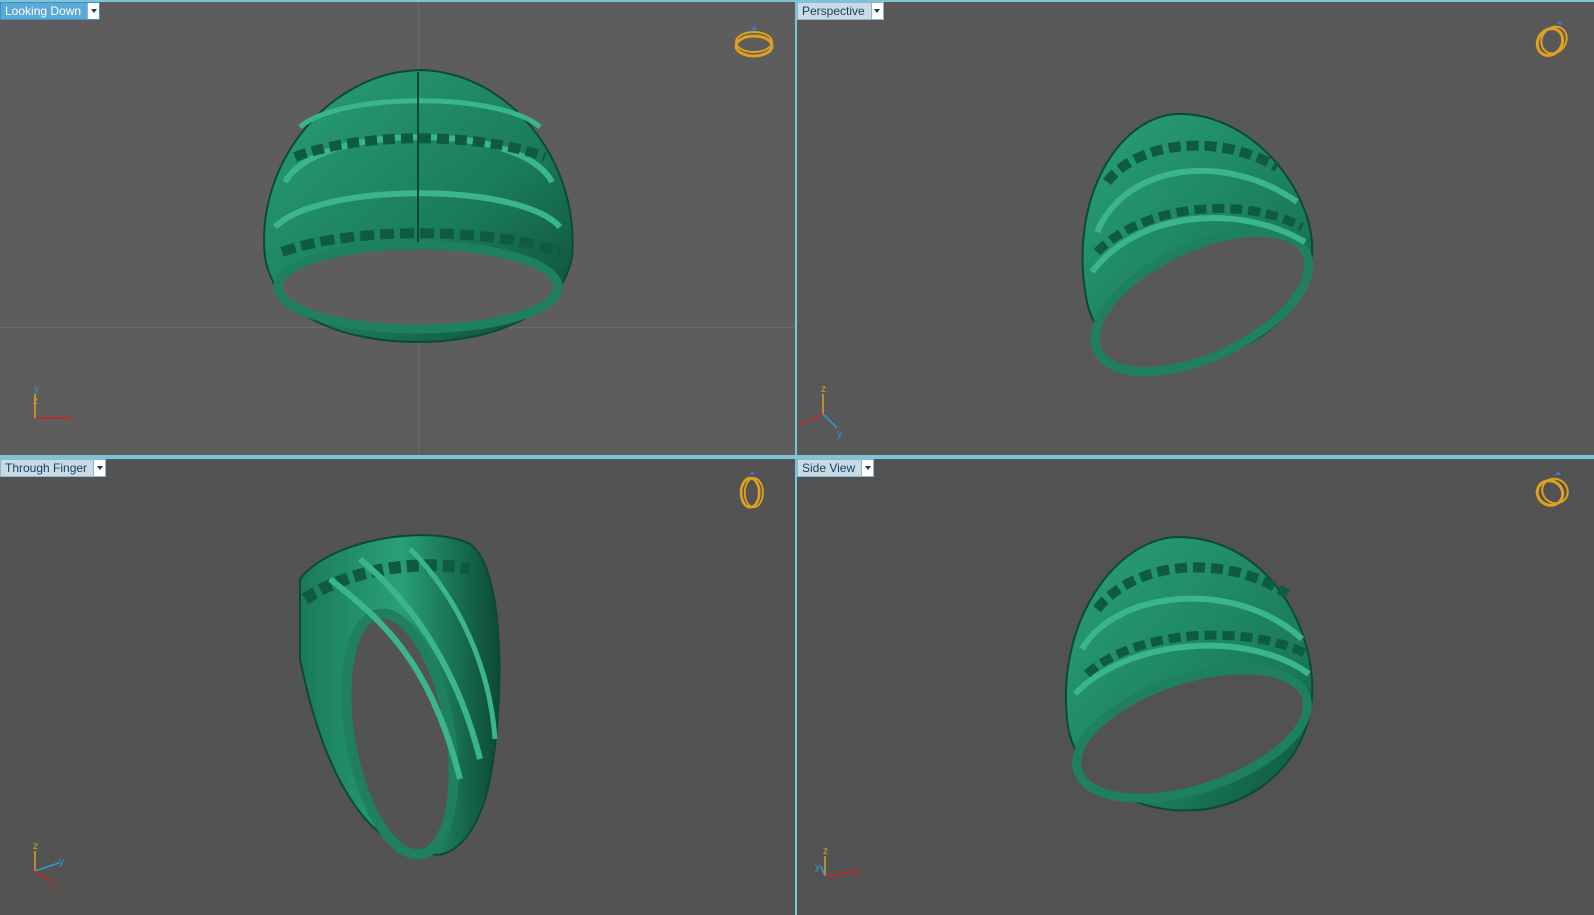 The image size is (1594, 915). I want to click on viewport-label-text: Looking Down, so click(43, 11).